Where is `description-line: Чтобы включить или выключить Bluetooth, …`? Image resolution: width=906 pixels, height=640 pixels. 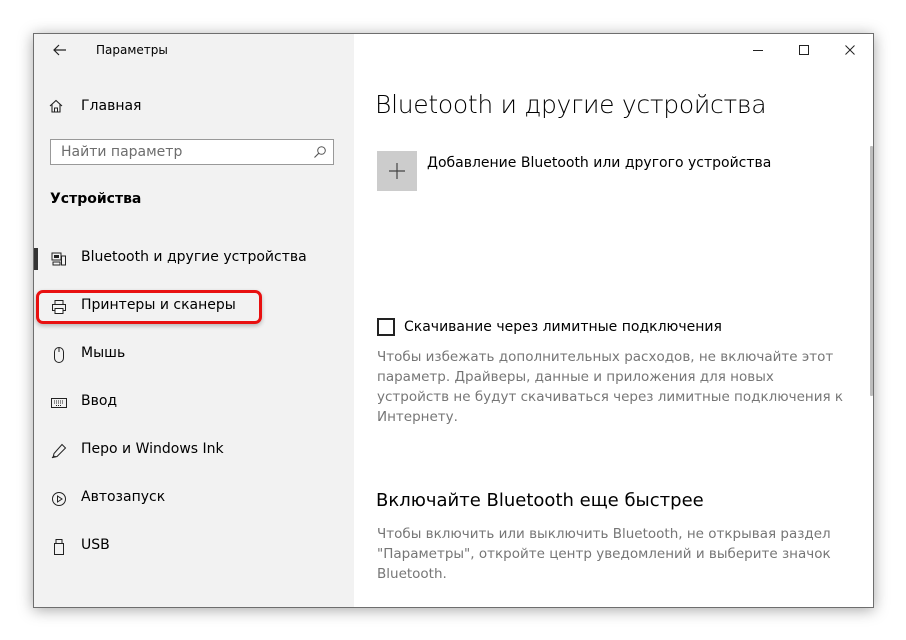
description-line: Чтобы включить или выключить Bluetooth, … is located at coordinates (604, 534).